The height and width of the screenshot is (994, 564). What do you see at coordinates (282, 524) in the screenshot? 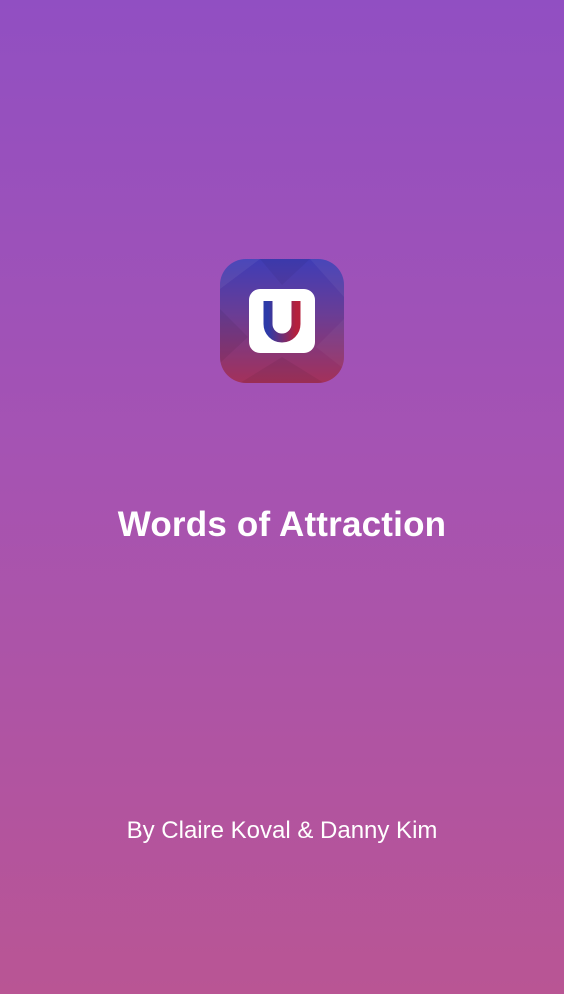
I see `app-title: Words of Attraction` at bounding box center [282, 524].